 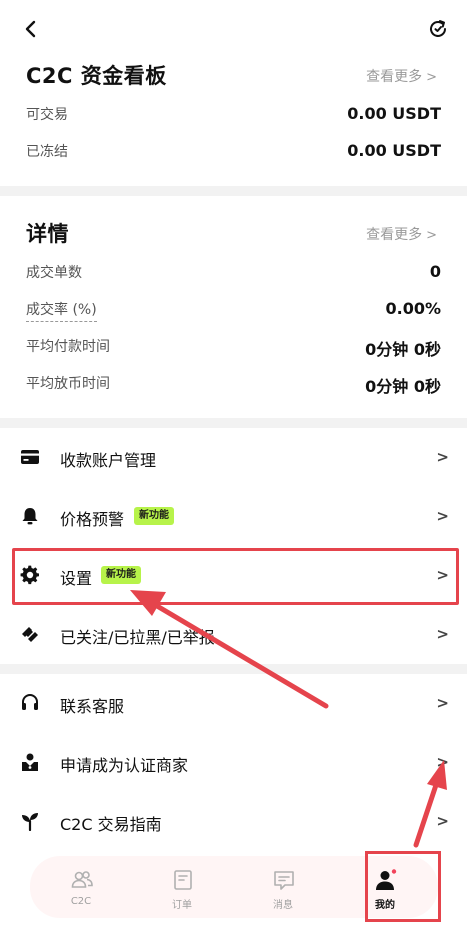 I want to click on avg-release-time-label: 平均放币时间, so click(x=68, y=384).